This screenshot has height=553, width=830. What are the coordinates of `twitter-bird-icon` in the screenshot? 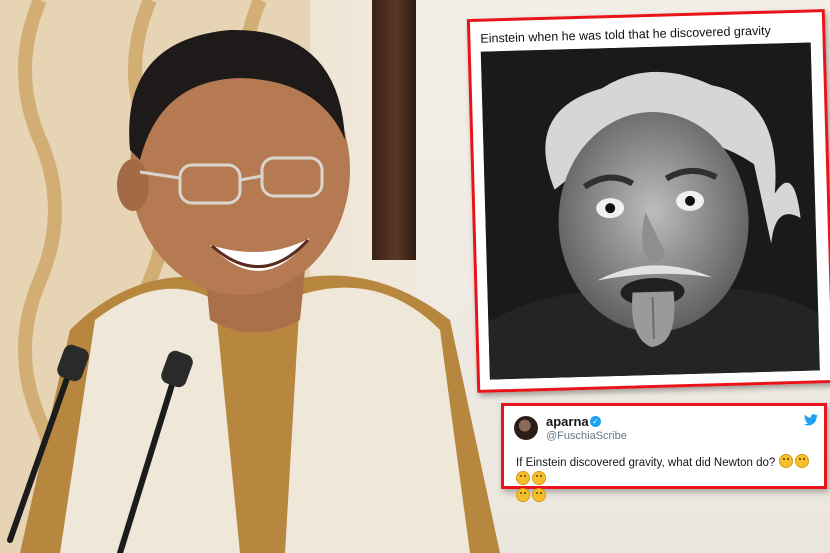 It's located at (811, 420).